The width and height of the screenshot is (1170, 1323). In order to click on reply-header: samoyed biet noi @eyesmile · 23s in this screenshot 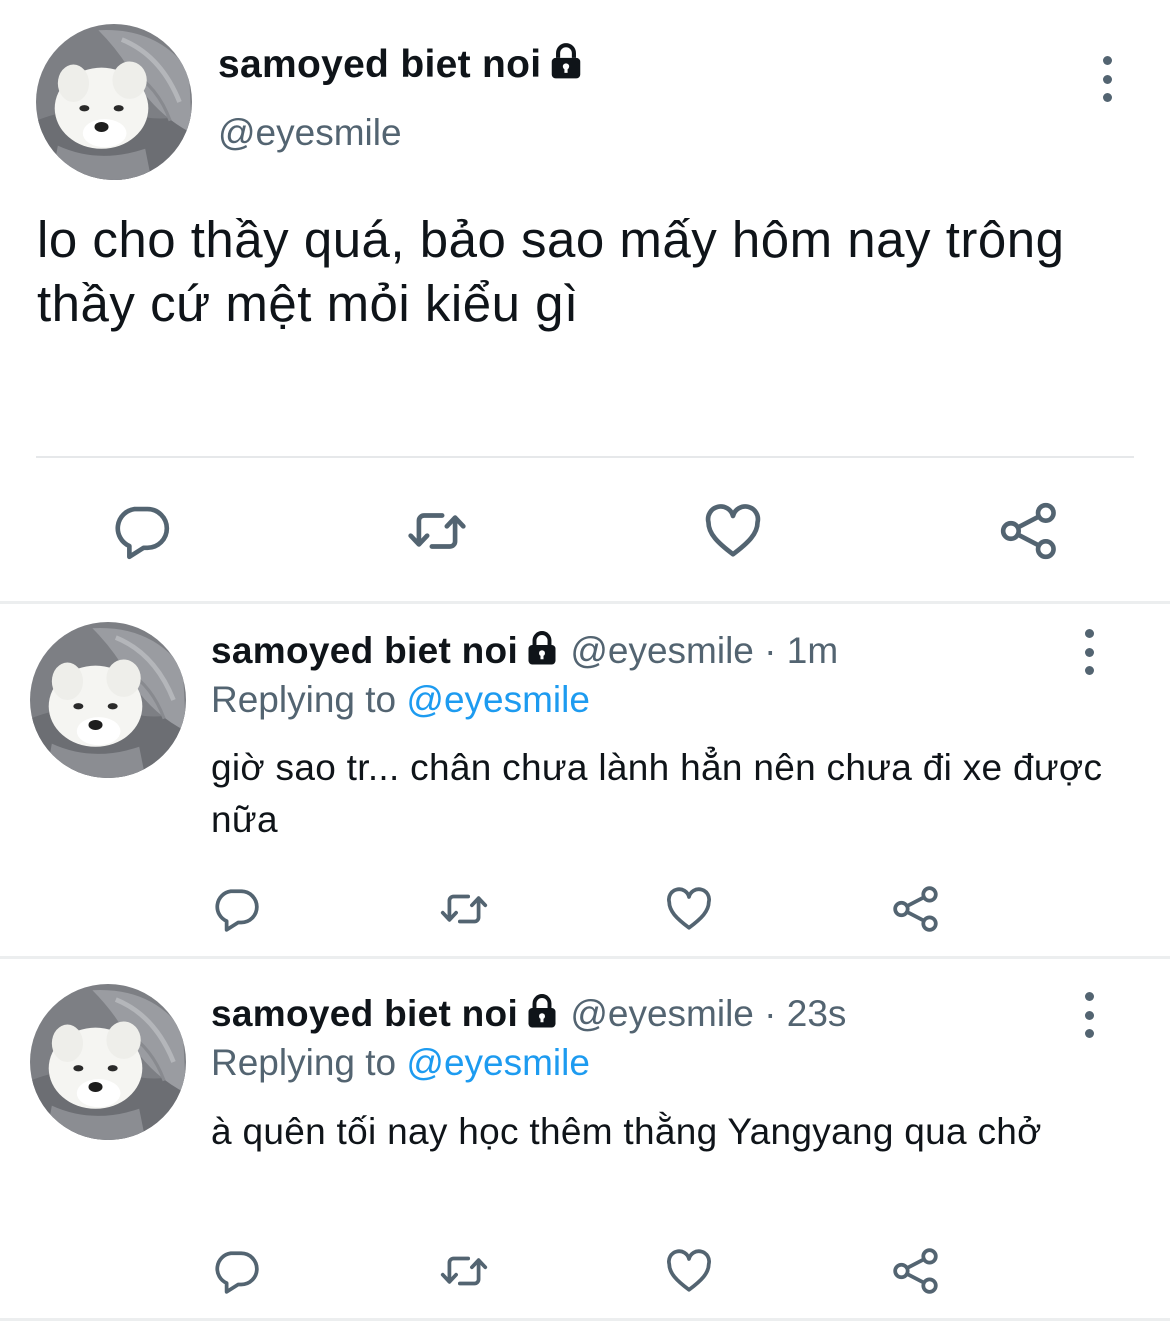, I will do `click(529, 1013)`.